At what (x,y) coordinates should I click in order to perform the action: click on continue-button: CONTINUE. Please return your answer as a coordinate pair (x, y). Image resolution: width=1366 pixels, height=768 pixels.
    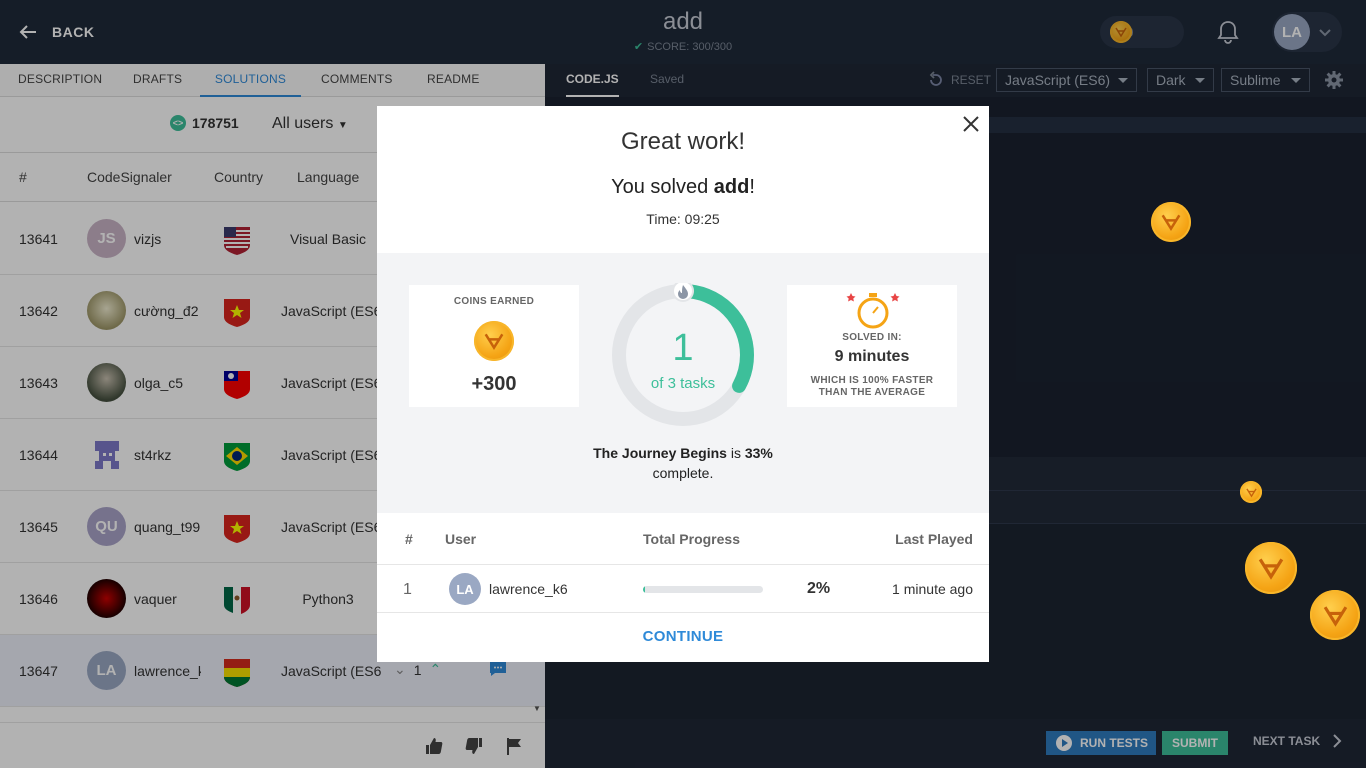
    Looking at the image, I should click on (683, 638).